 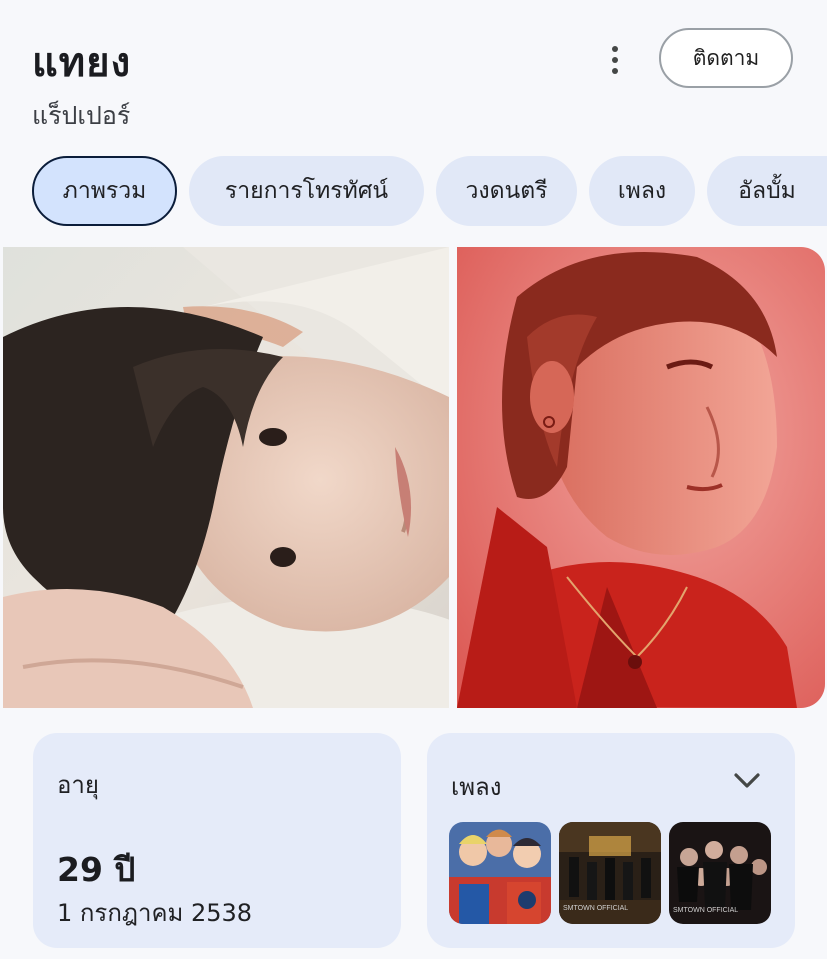 What do you see at coordinates (155, 913) in the screenshot?
I see `birth-date: 1 กรกฎาคม 2538` at bounding box center [155, 913].